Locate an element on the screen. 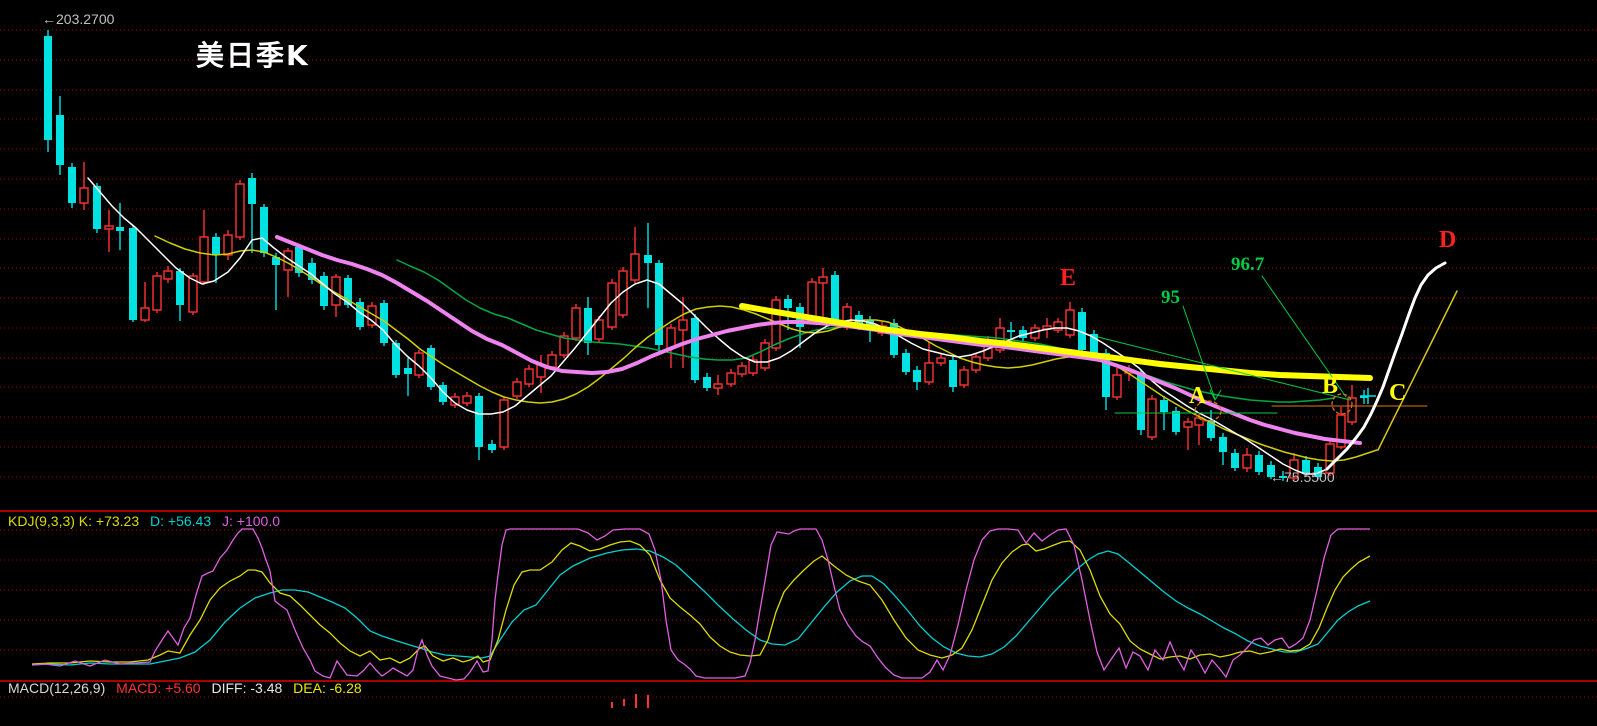  macd-dea-value: DEA: -6.28 is located at coordinates (327, 688).